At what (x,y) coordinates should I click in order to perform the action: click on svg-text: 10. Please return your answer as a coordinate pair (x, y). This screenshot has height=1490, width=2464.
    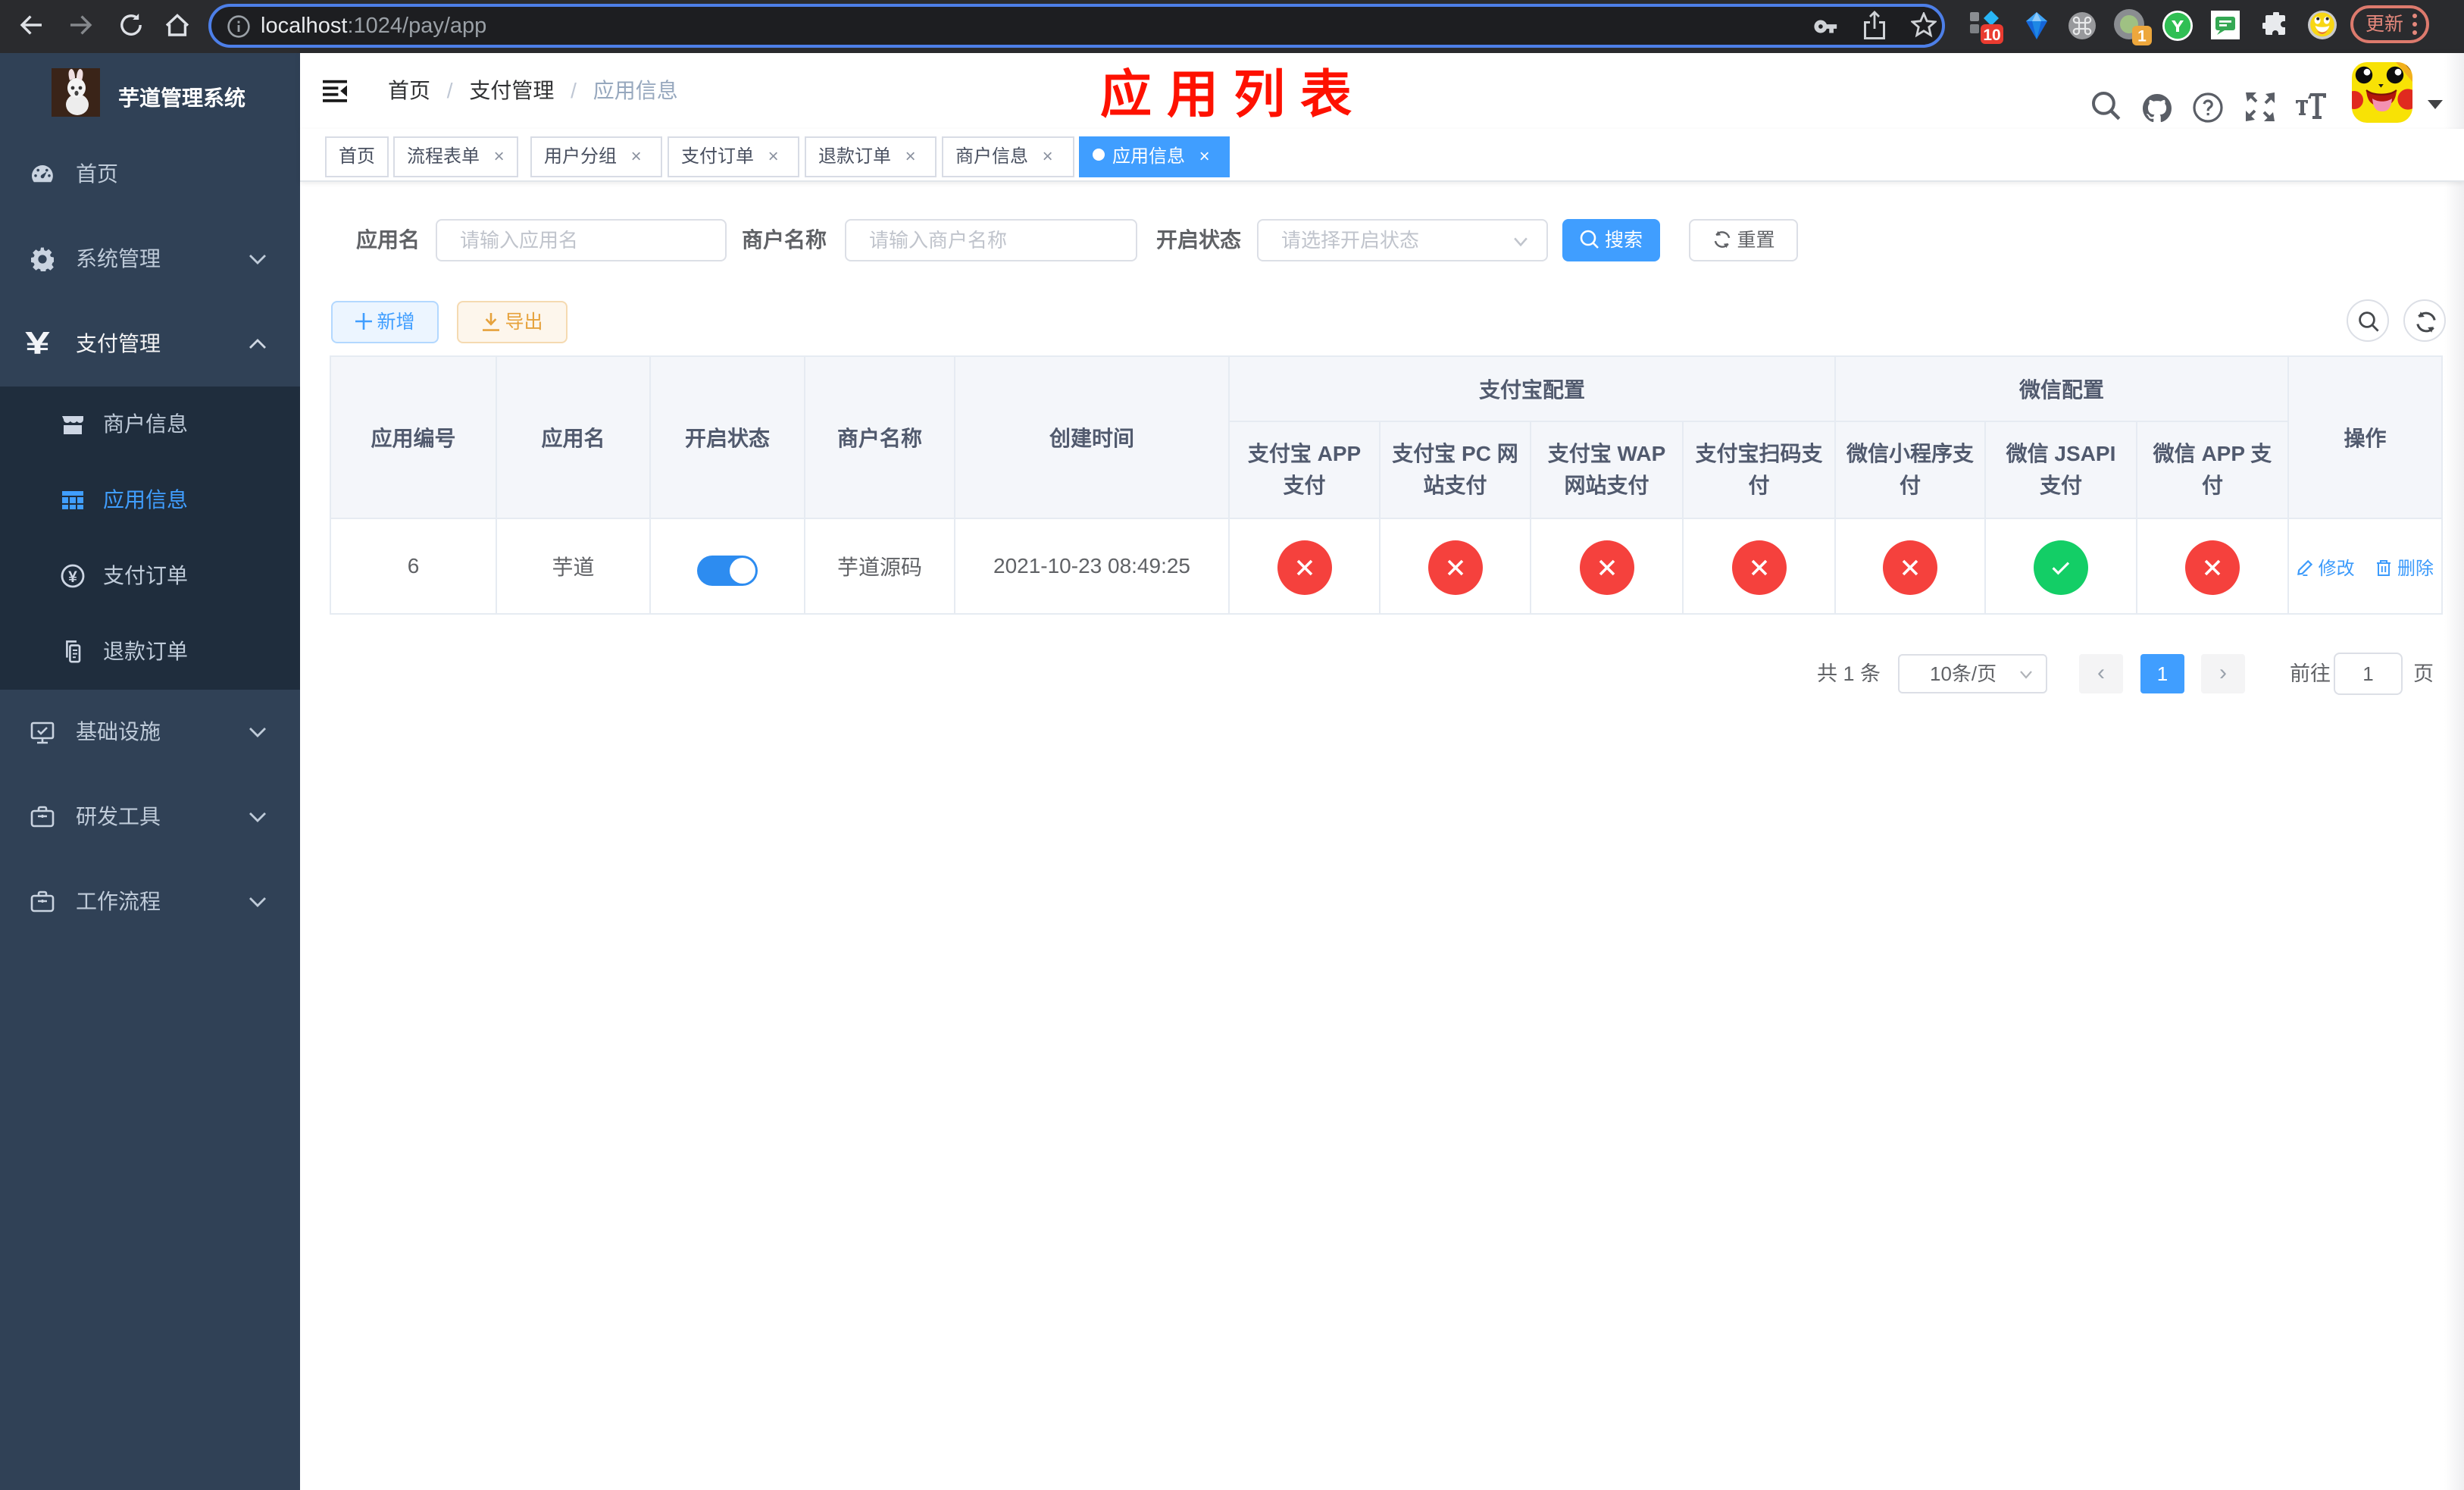
    Looking at the image, I should click on (1991, 36).